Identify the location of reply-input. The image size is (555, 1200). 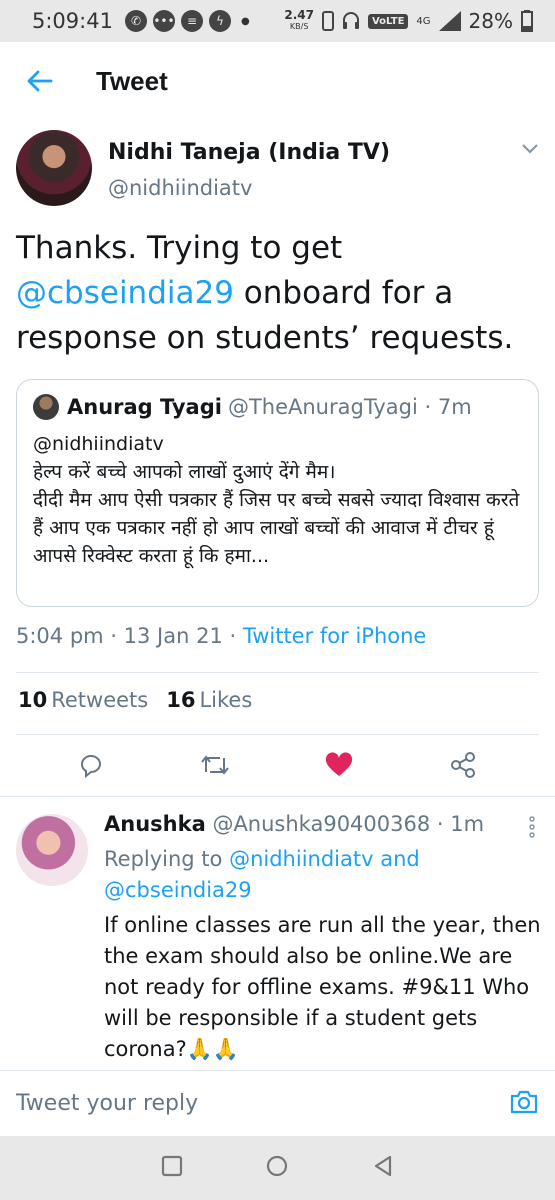
(262, 1103).